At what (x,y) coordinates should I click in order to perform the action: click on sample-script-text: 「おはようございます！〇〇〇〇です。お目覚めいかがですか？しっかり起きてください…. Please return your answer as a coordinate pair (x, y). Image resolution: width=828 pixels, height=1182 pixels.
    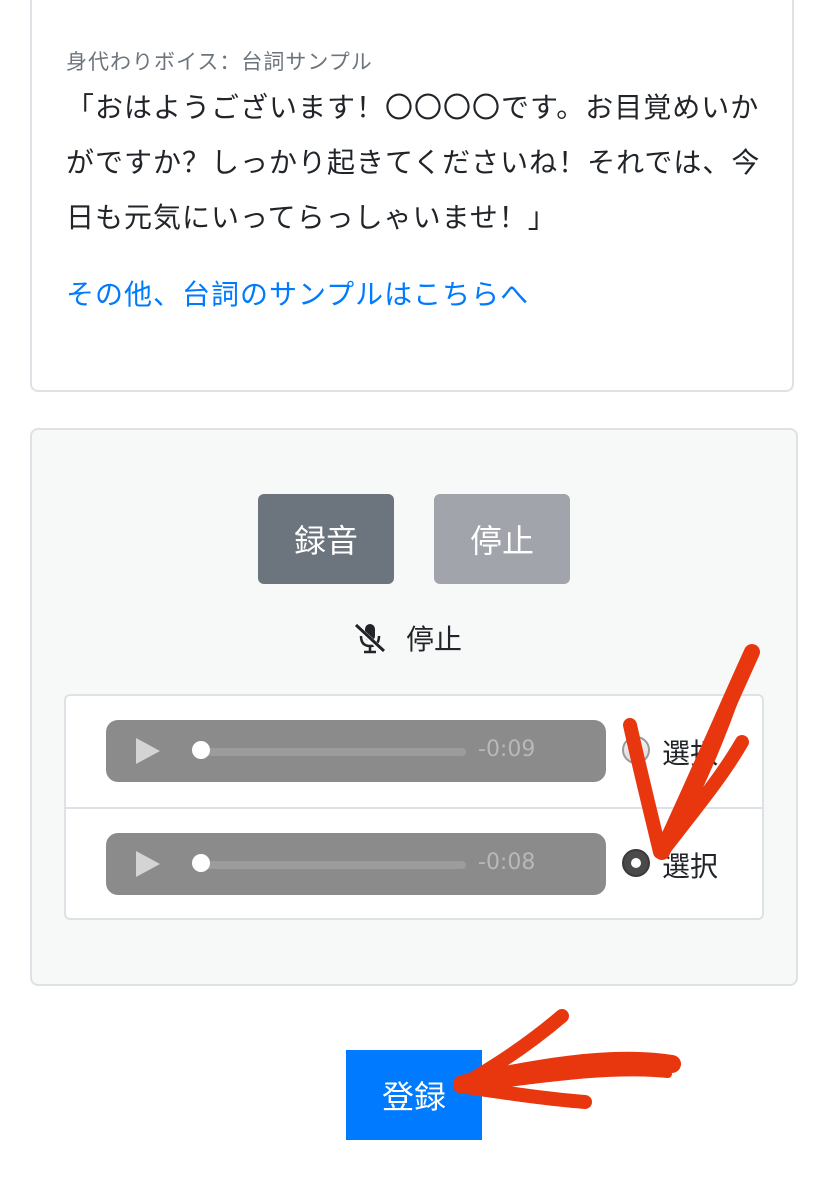
    Looking at the image, I should click on (413, 162).